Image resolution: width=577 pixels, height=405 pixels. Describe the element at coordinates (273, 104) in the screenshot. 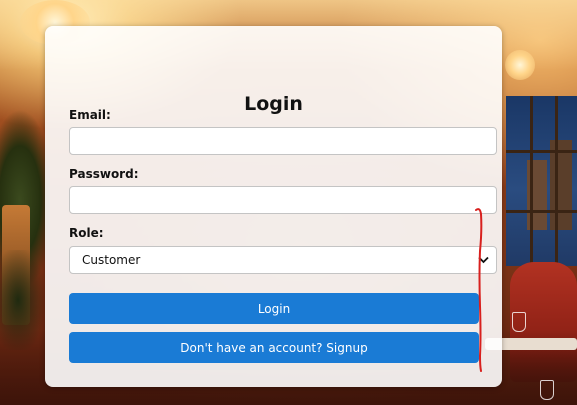

I see `login-title: Login` at that location.